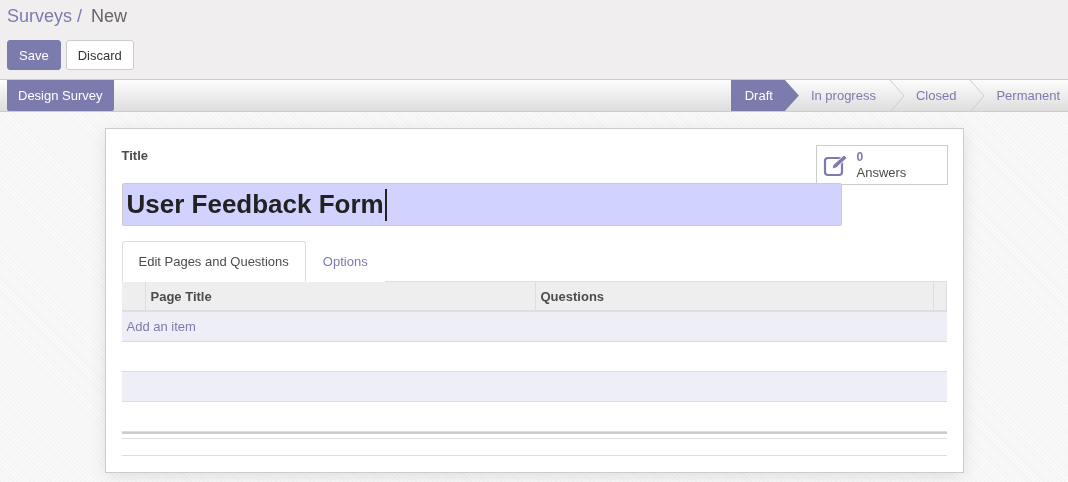 Image resolution: width=1068 pixels, height=482 pixels. What do you see at coordinates (937, 95) in the screenshot?
I see `status-stage: Closed` at bounding box center [937, 95].